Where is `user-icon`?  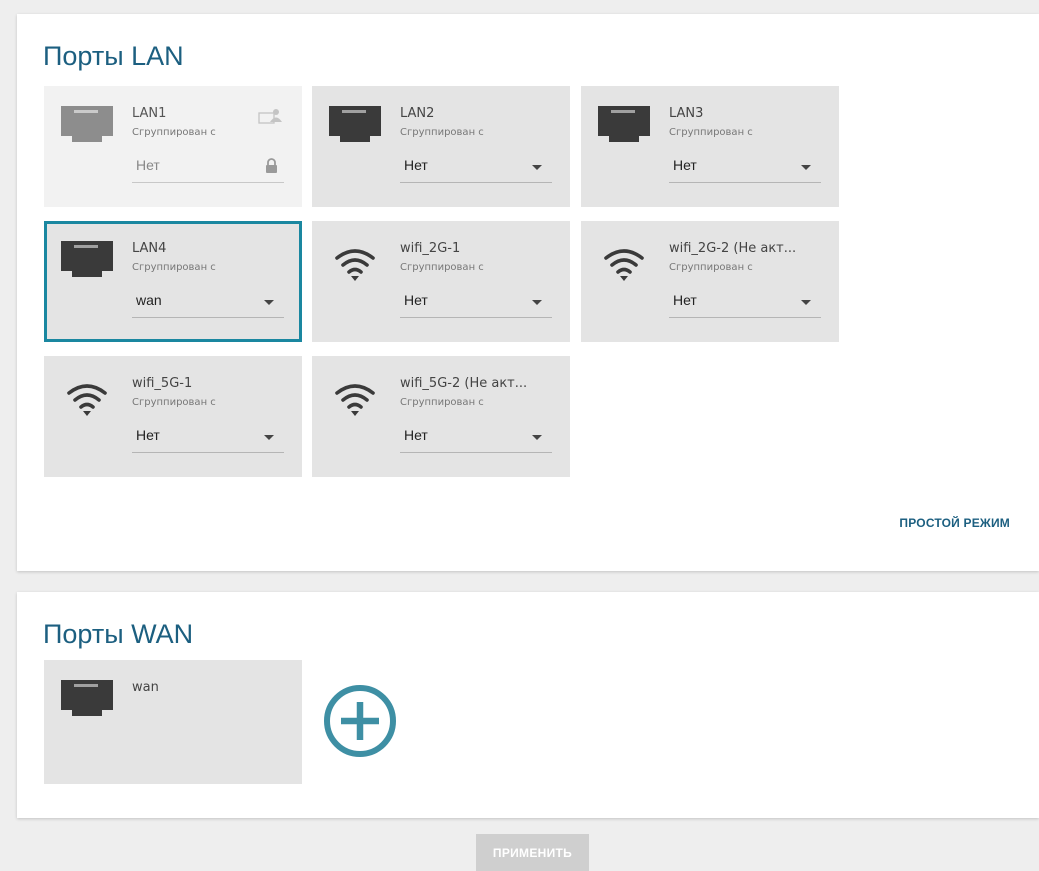
user-icon is located at coordinates (270, 116).